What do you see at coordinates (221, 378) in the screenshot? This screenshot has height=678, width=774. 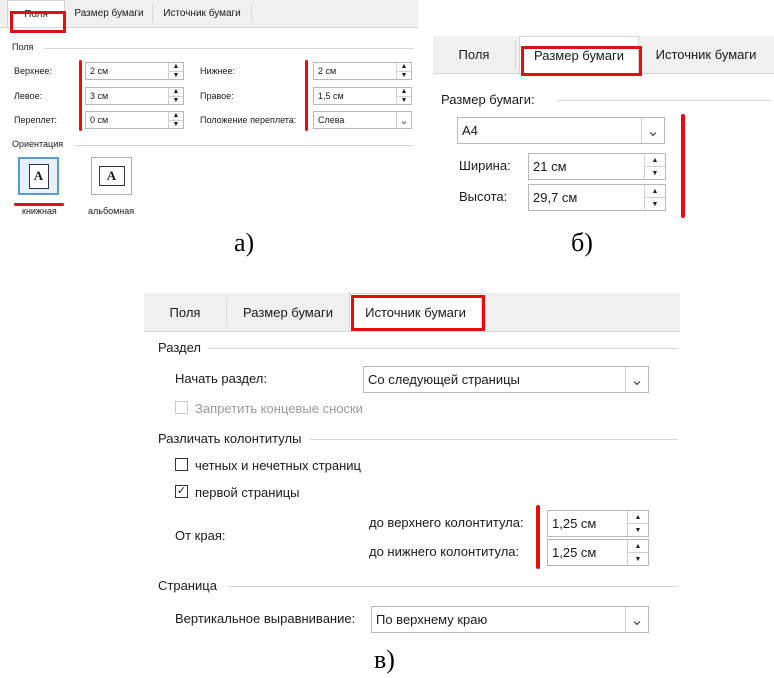 I see `section-start-label: Начать раздел:` at bounding box center [221, 378].